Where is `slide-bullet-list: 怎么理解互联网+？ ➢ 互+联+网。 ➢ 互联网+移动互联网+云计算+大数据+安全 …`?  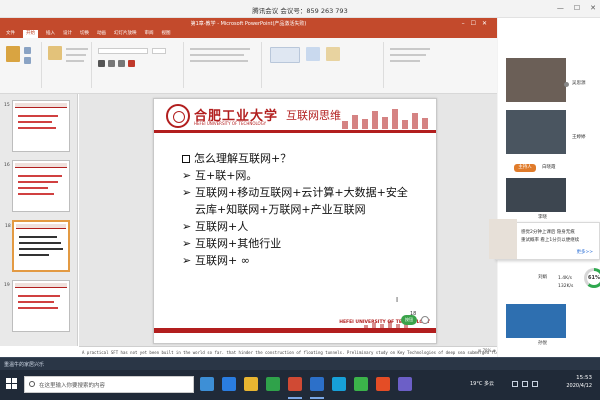 slide-bullet-list: 怎么理解互联网+？ ➢ 互+联+网。 ➢ 互联网+移动互联网+云计算+大数据+安全 … is located at coordinates (305, 209).